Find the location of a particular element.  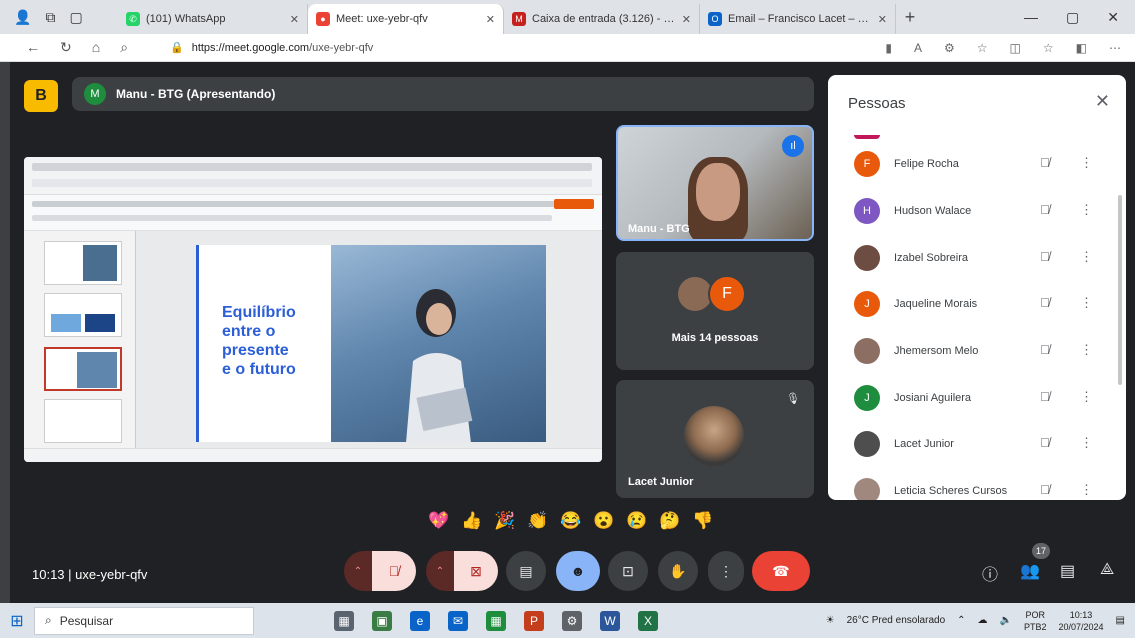

language-indicator: POR PTB2 is located at coordinates (1035, 621).